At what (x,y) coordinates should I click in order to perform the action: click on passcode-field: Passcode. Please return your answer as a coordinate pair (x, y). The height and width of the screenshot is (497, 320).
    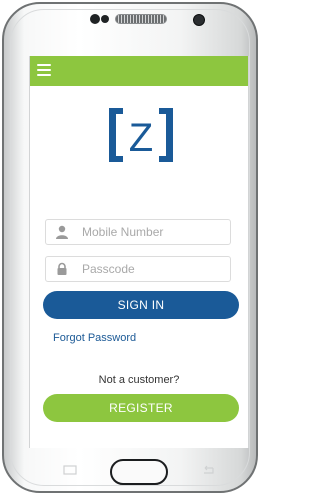
    Looking at the image, I should click on (138, 269).